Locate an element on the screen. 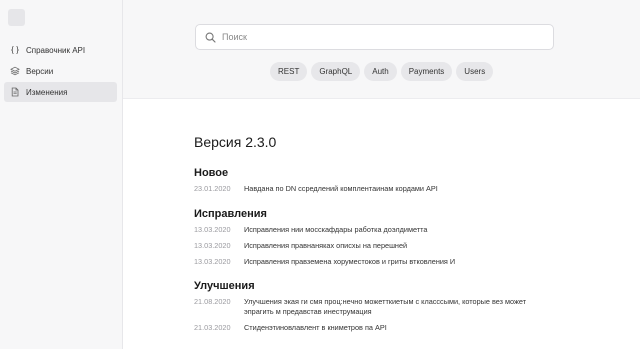  tag-payments: Payments is located at coordinates (426, 71).